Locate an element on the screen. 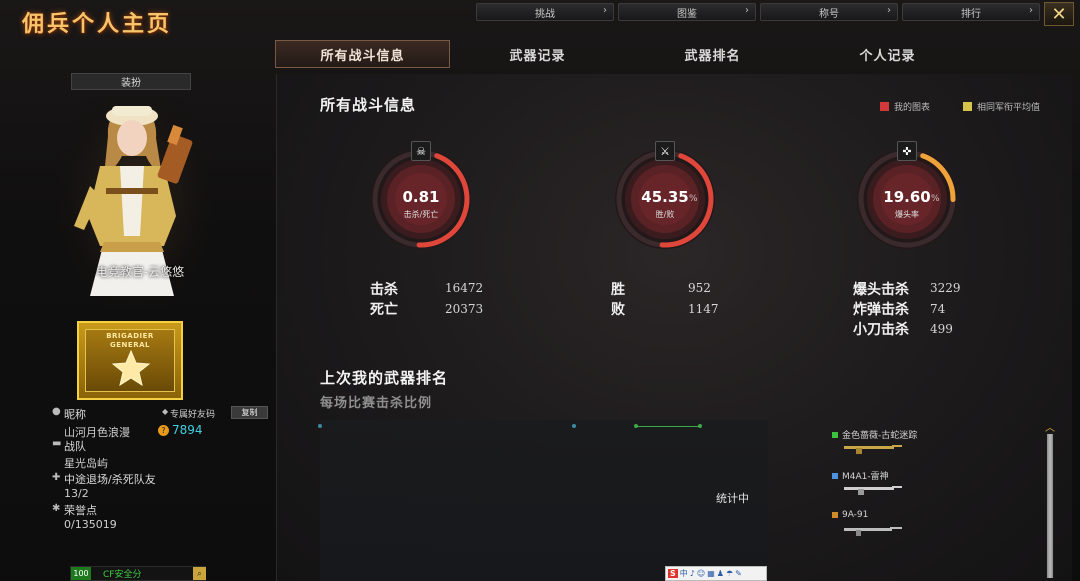 Image resolution: width=1080 pixels, height=581 pixels. challenge-button: 挑战 › is located at coordinates (545, 12).